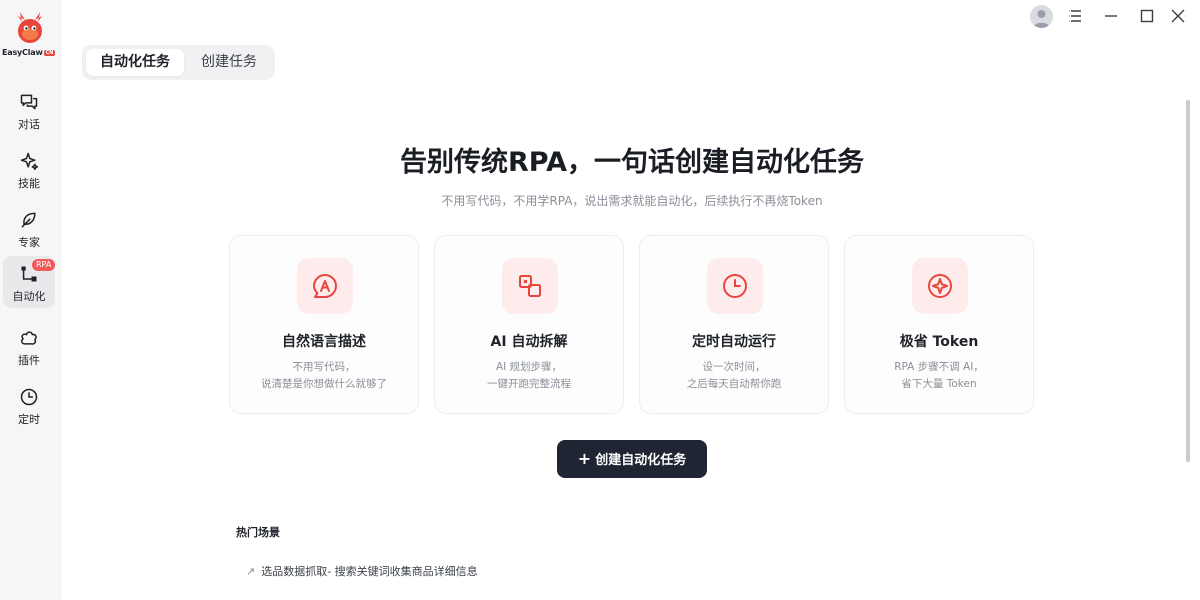 The height and width of the screenshot is (600, 1200). I want to click on create-automation-task-button: + 创建自动化任务, so click(632, 459).